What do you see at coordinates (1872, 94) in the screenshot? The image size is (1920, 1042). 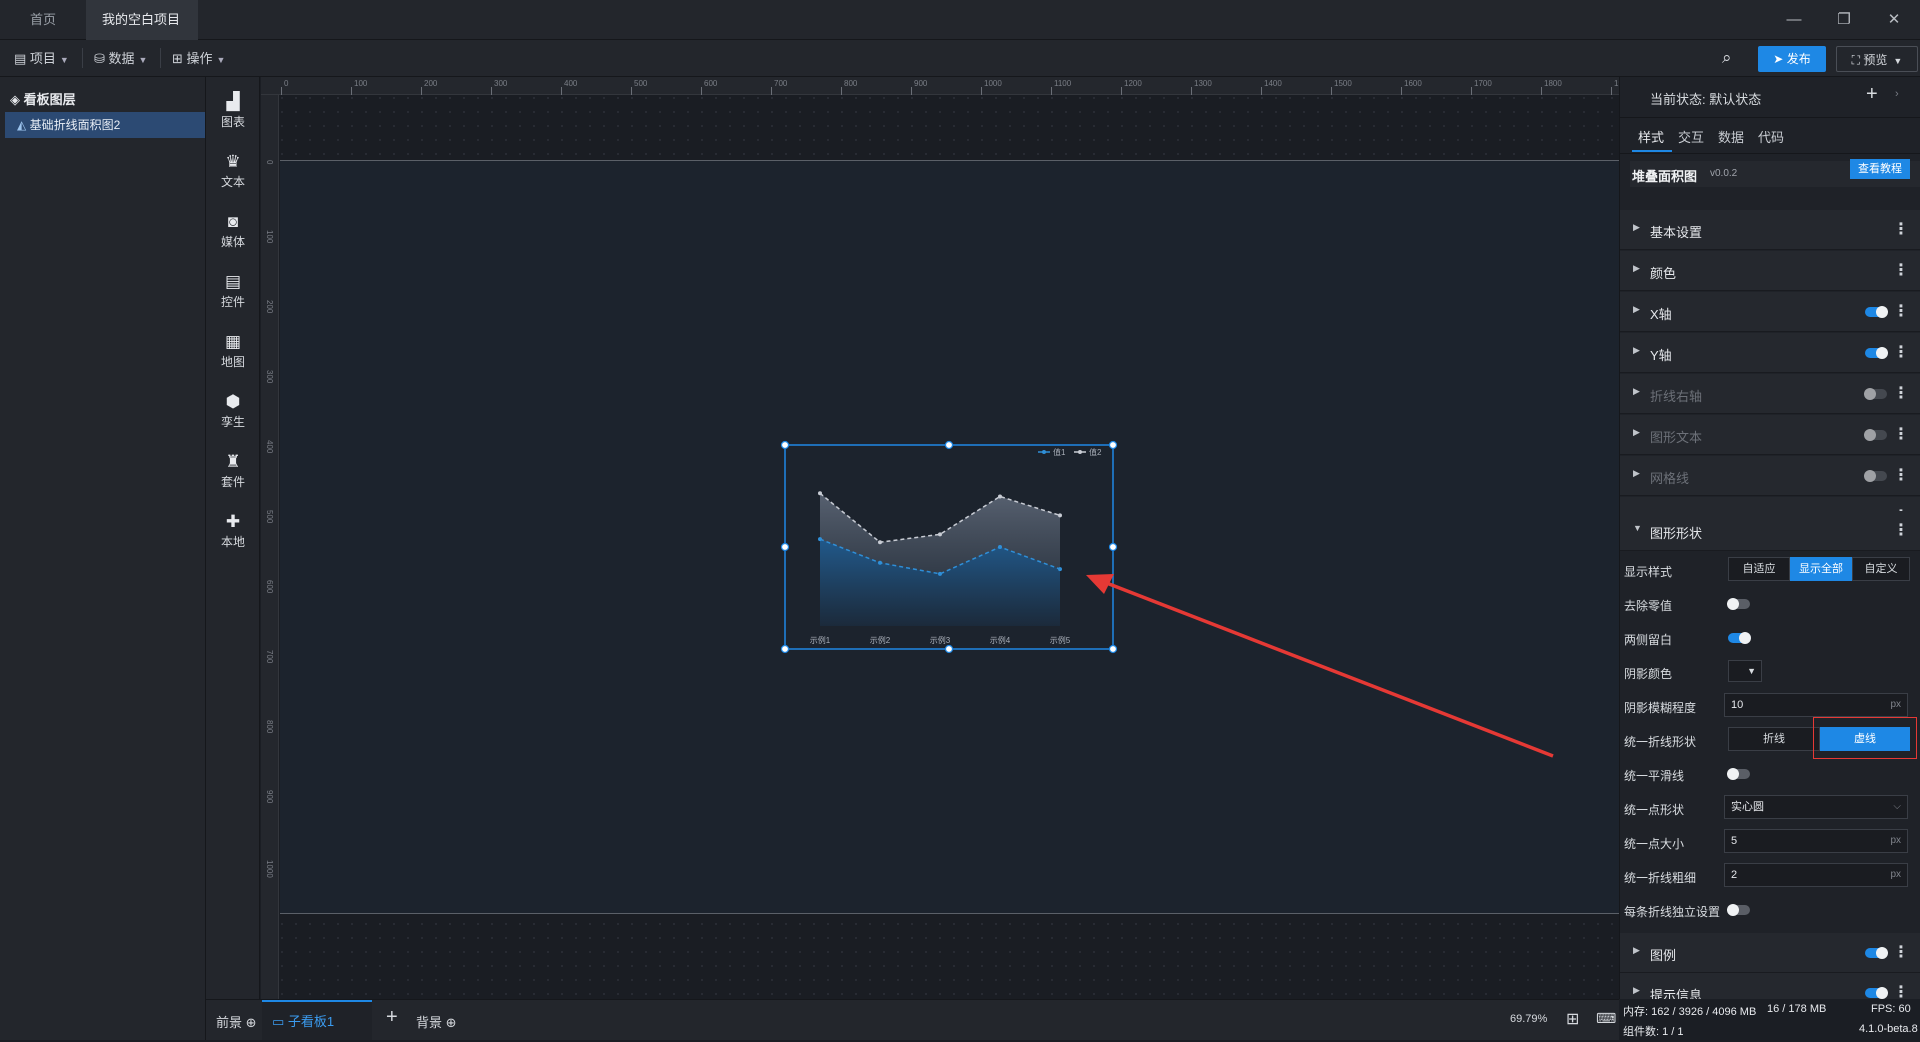 I see `add-state-icon: +` at bounding box center [1872, 94].